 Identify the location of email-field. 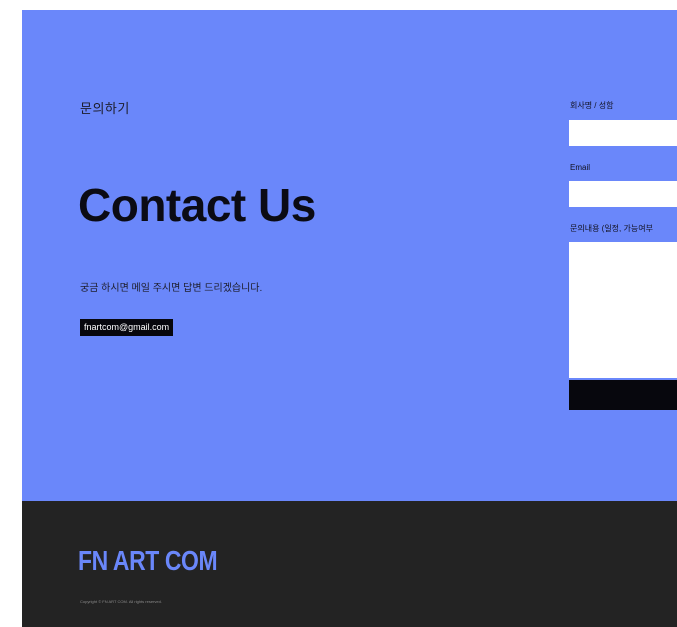
(623, 194).